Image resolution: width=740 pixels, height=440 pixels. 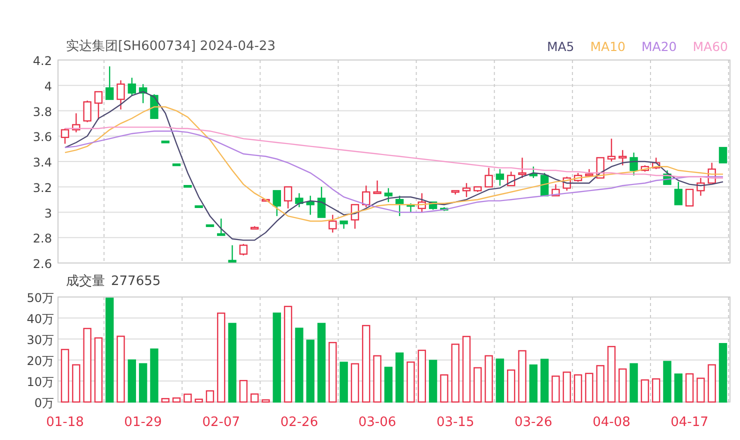 What do you see at coordinates (40, 319) in the screenshot?
I see `y-axis-label: 40万` at bounding box center [40, 319].